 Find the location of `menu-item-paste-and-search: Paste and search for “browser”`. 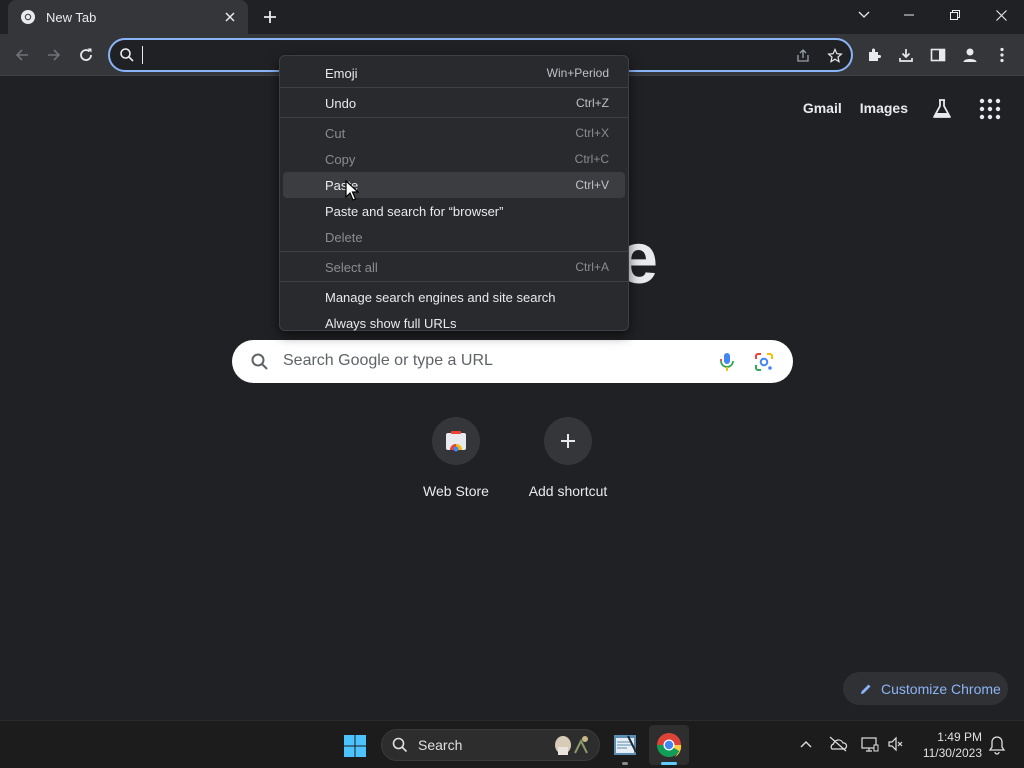

menu-item-paste-and-search: Paste and search for “browser” is located at coordinates (454, 211).